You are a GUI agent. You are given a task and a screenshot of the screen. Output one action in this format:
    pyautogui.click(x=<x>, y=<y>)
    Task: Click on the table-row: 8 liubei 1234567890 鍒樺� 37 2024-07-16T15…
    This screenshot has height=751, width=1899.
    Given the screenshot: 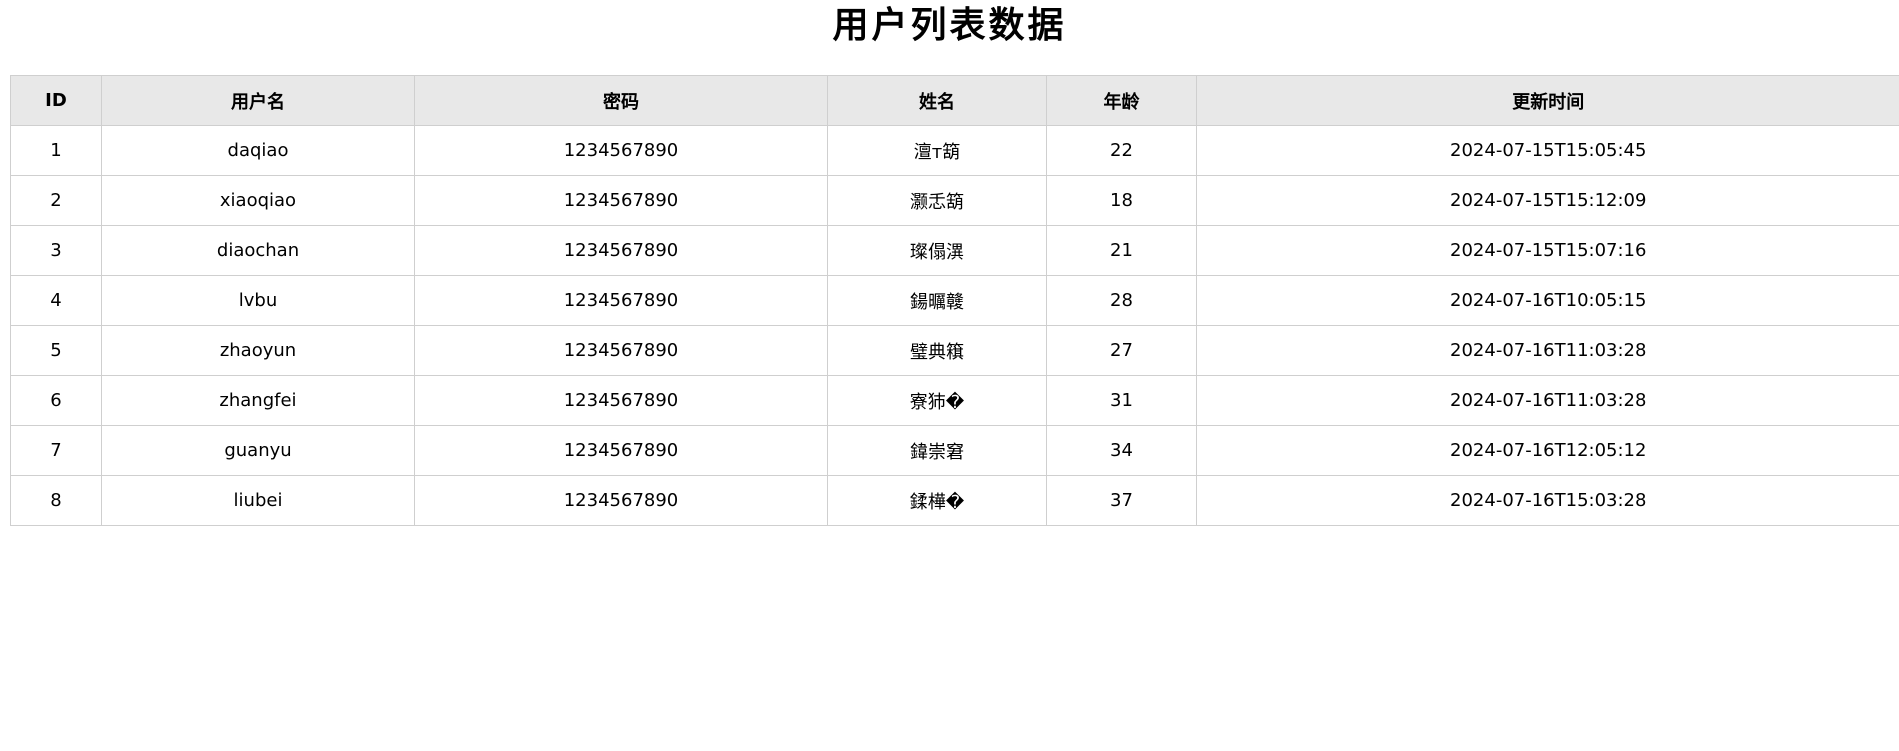 What is the action you would take?
    pyautogui.click(x=954, y=500)
    